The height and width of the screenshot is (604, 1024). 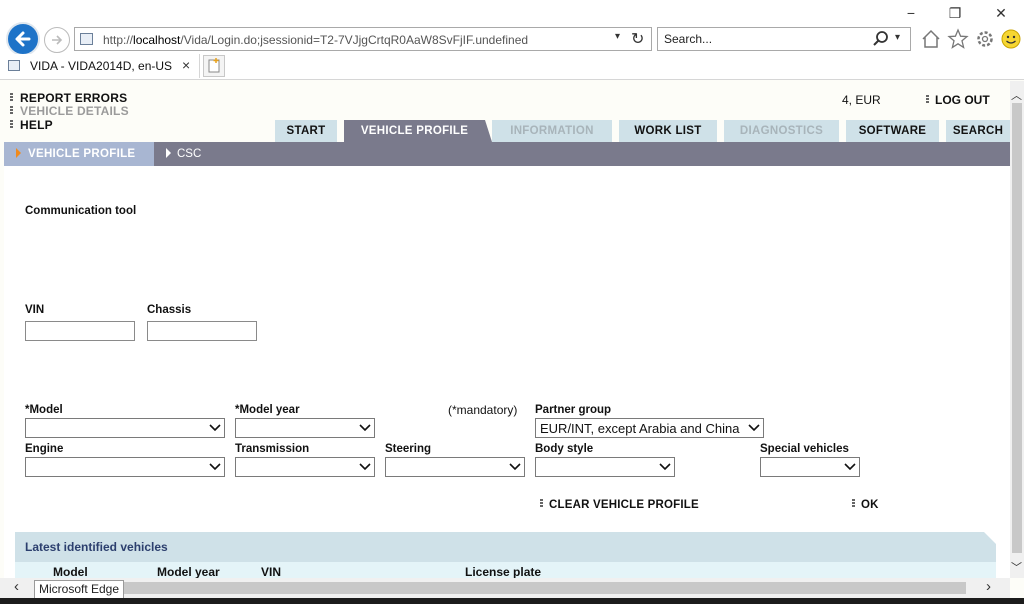 I want to click on steering-select, so click(x=455, y=467).